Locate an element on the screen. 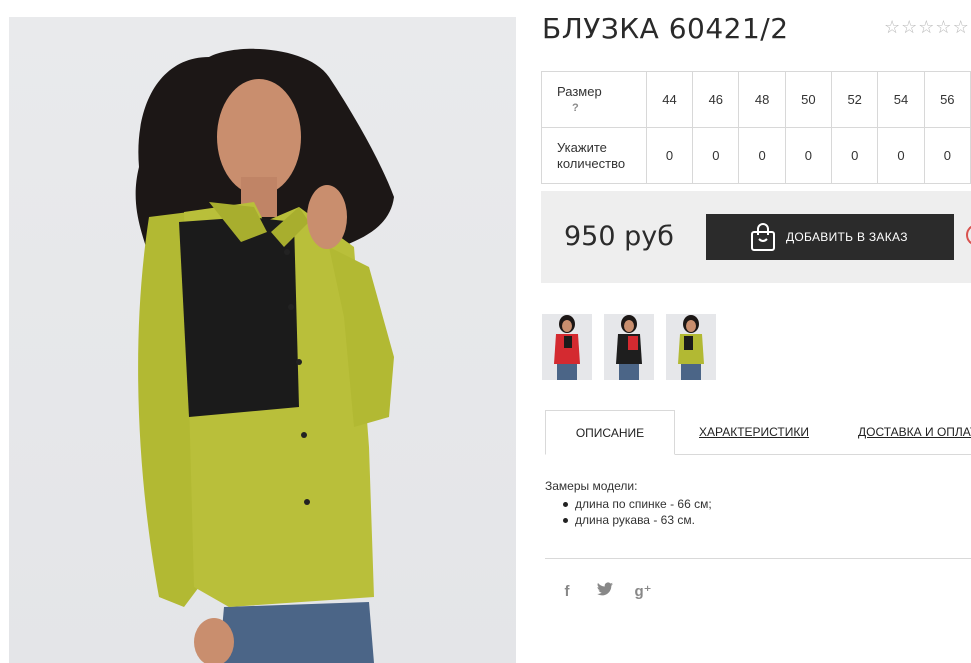  facebook-icon: f is located at coordinates (567, 591).